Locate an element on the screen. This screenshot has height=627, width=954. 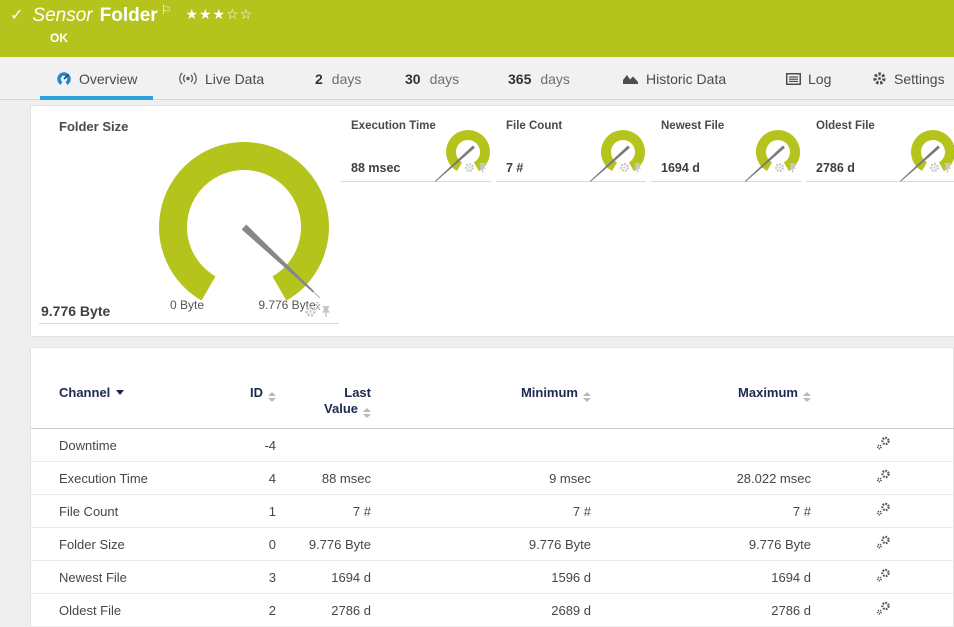
channel-last-value is located at coordinates (323, 445).